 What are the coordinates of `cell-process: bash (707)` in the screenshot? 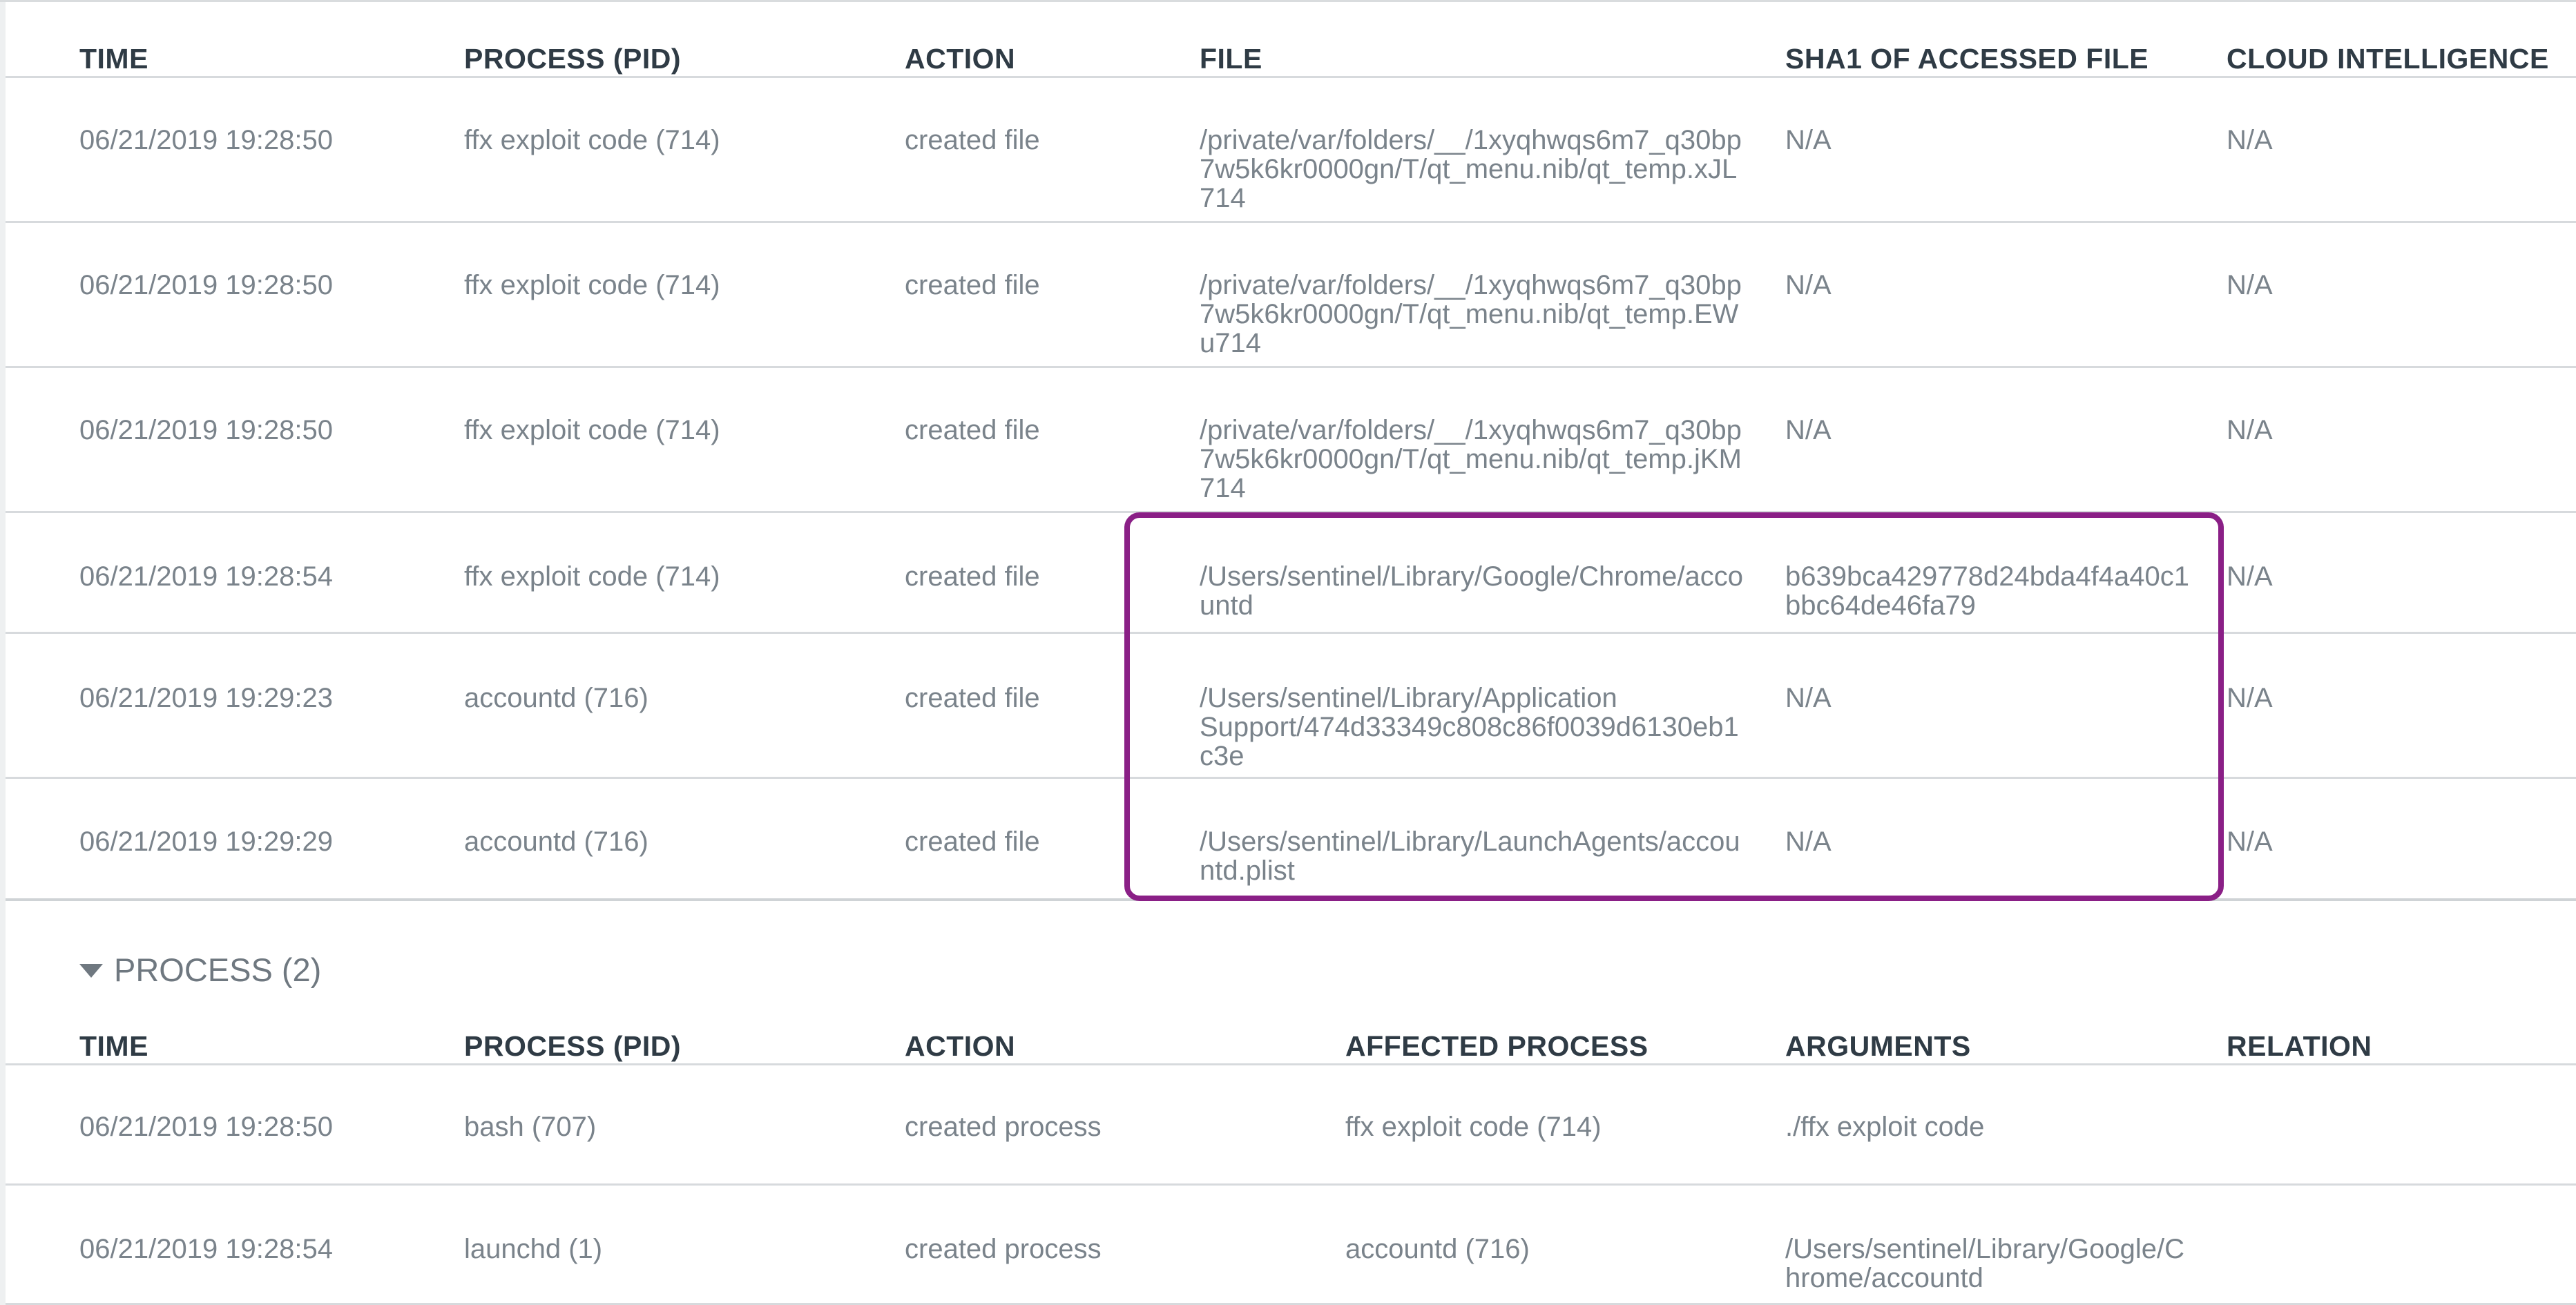 It's located at (530, 1127).